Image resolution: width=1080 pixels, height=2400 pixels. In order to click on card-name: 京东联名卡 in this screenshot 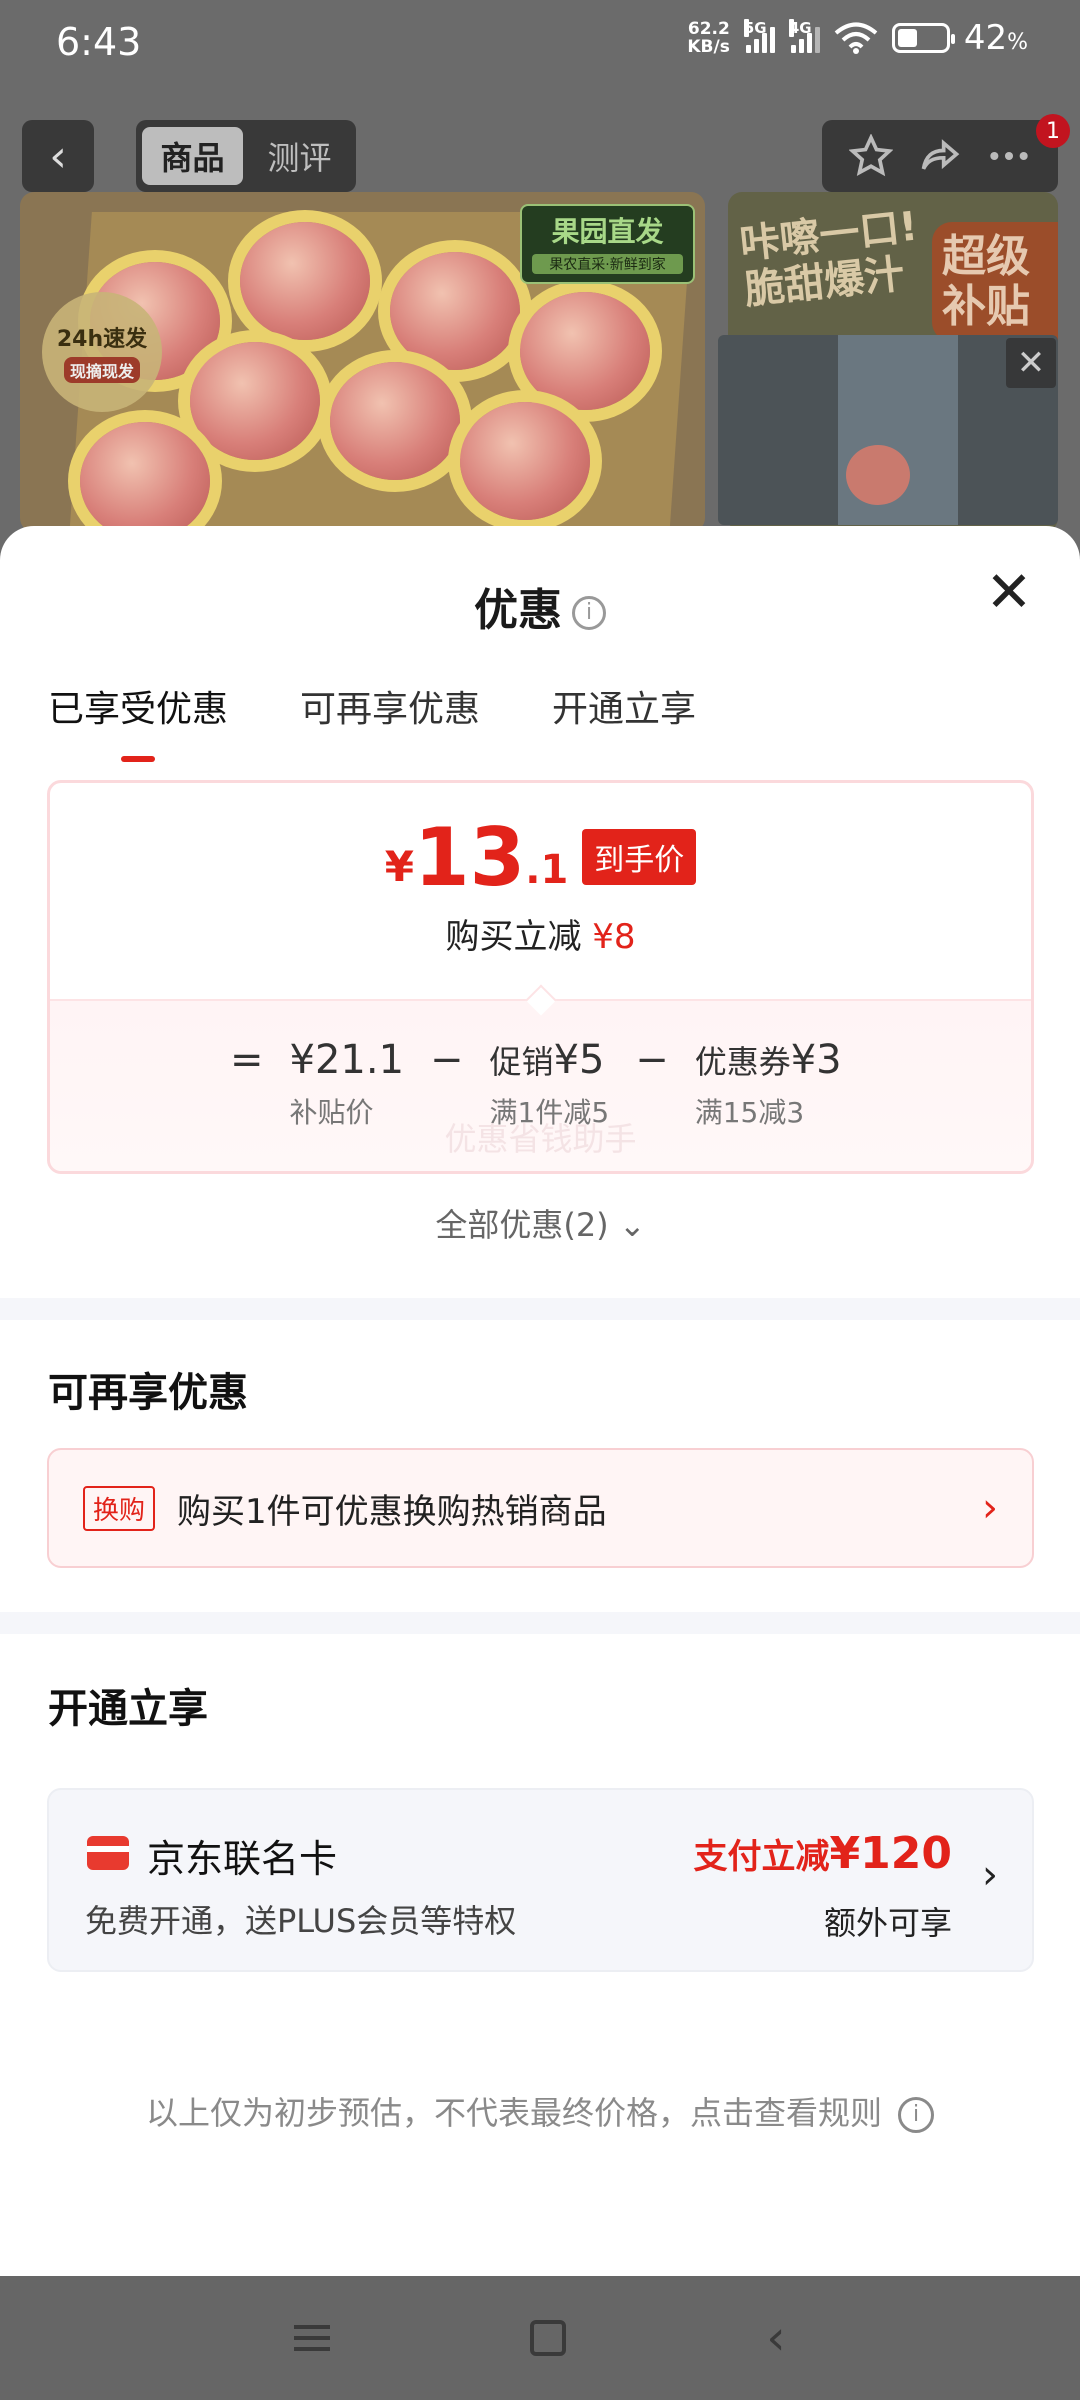, I will do `click(242, 1859)`.